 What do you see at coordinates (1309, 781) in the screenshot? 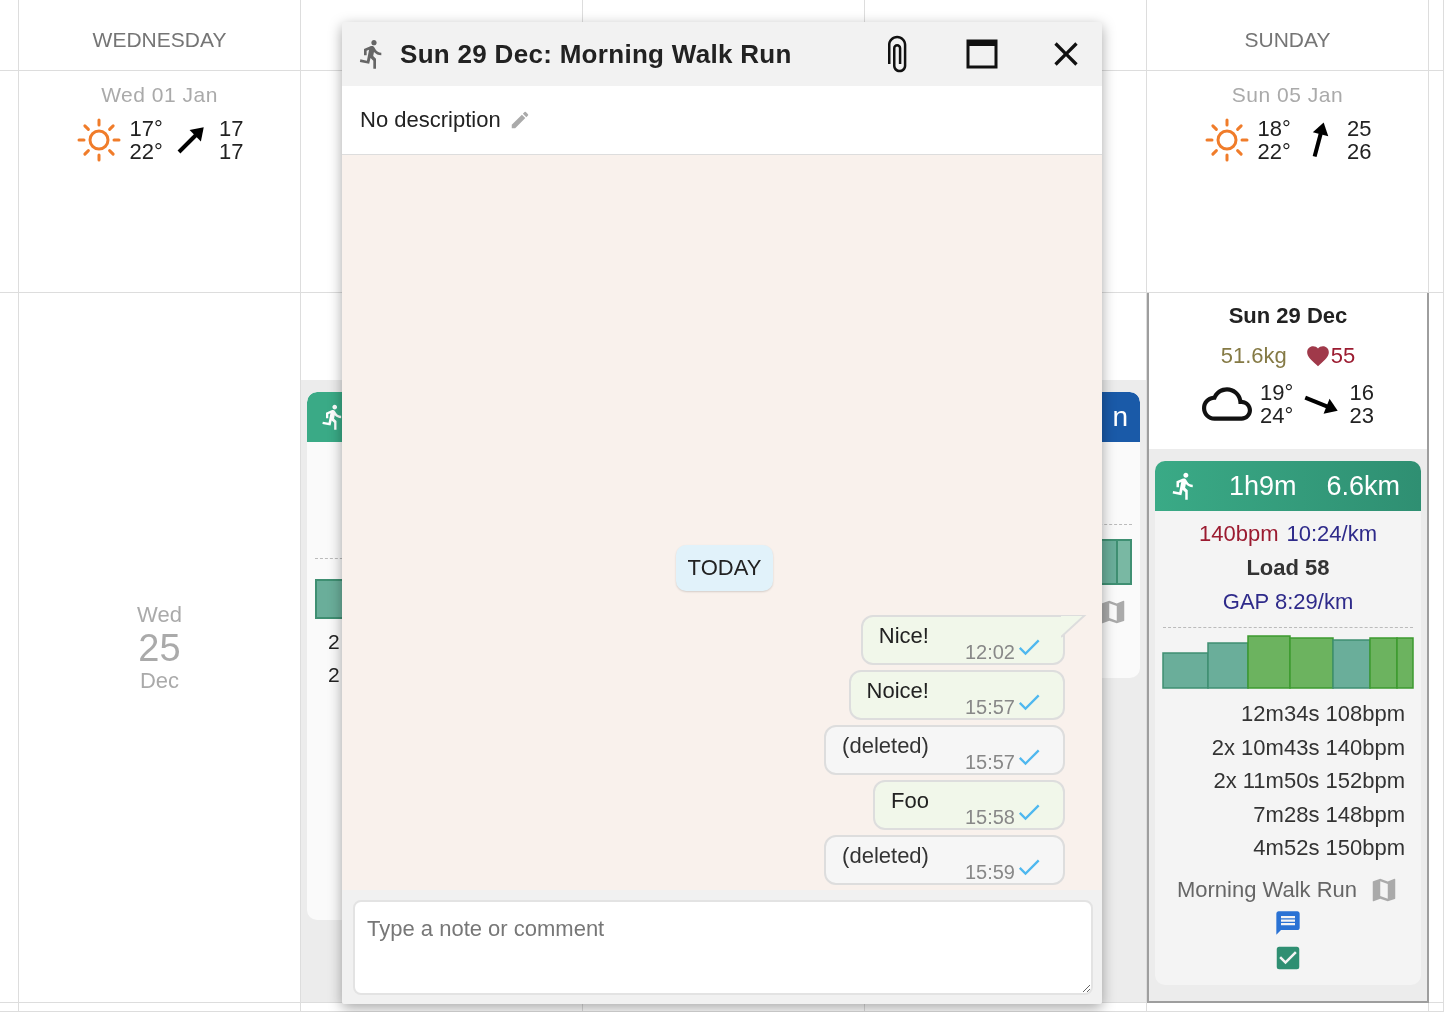
I see `lap-summary: 2x 11m50s 152bpm` at bounding box center [1309, 781].